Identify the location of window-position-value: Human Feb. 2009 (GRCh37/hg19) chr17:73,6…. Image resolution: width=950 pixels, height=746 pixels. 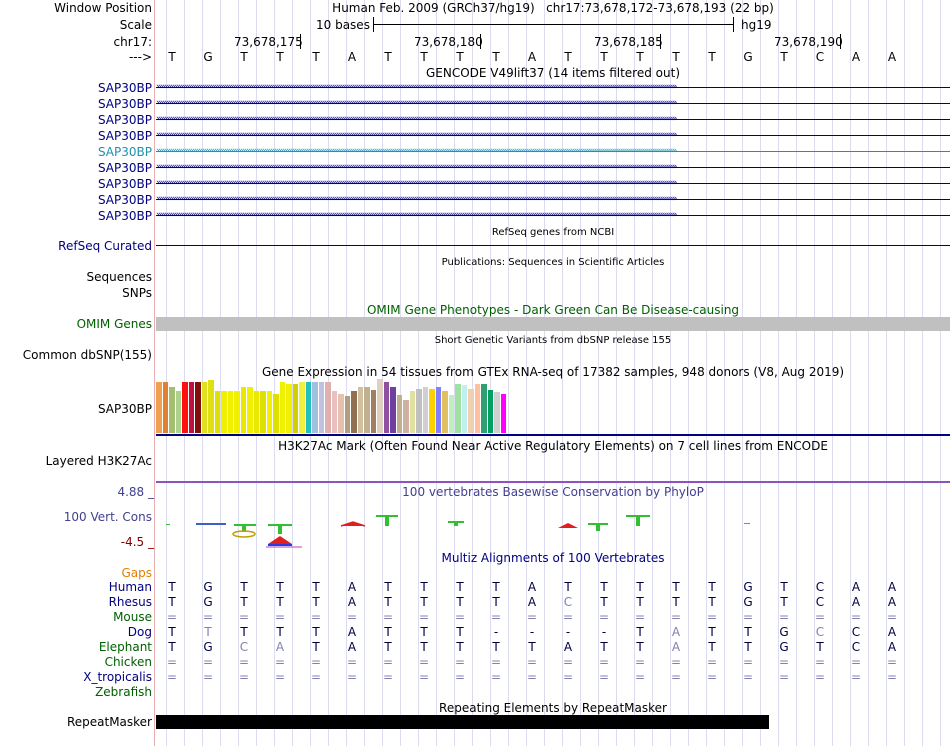
(553, 8).